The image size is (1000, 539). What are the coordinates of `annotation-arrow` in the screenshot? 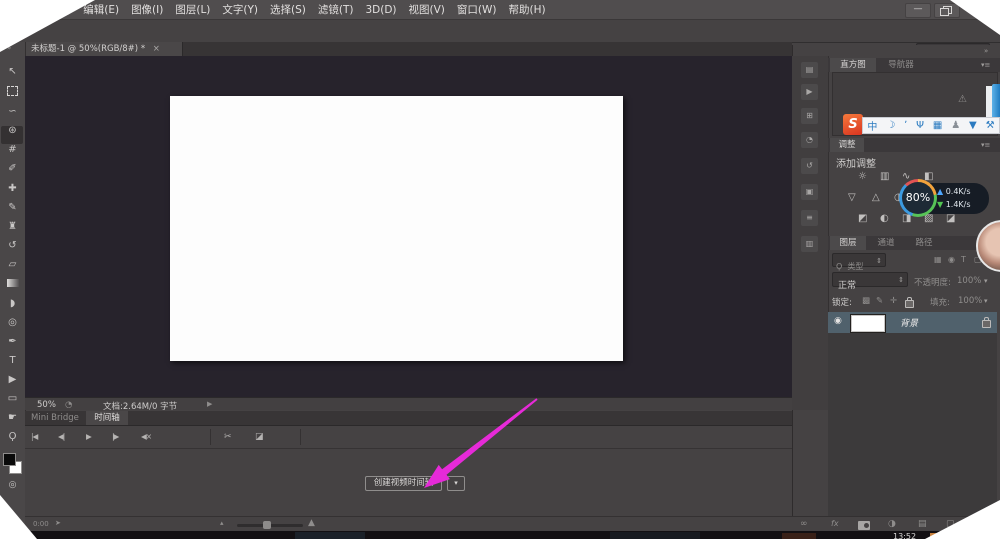 It's located at (481, 443).